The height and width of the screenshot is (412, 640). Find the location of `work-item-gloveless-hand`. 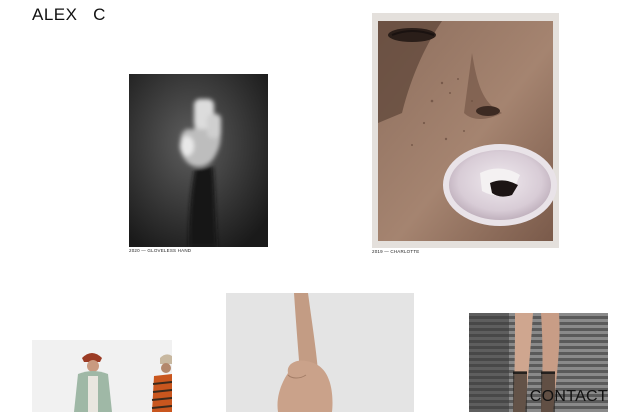

work-item-gloveless-hand is located at coordinates (198, 160).